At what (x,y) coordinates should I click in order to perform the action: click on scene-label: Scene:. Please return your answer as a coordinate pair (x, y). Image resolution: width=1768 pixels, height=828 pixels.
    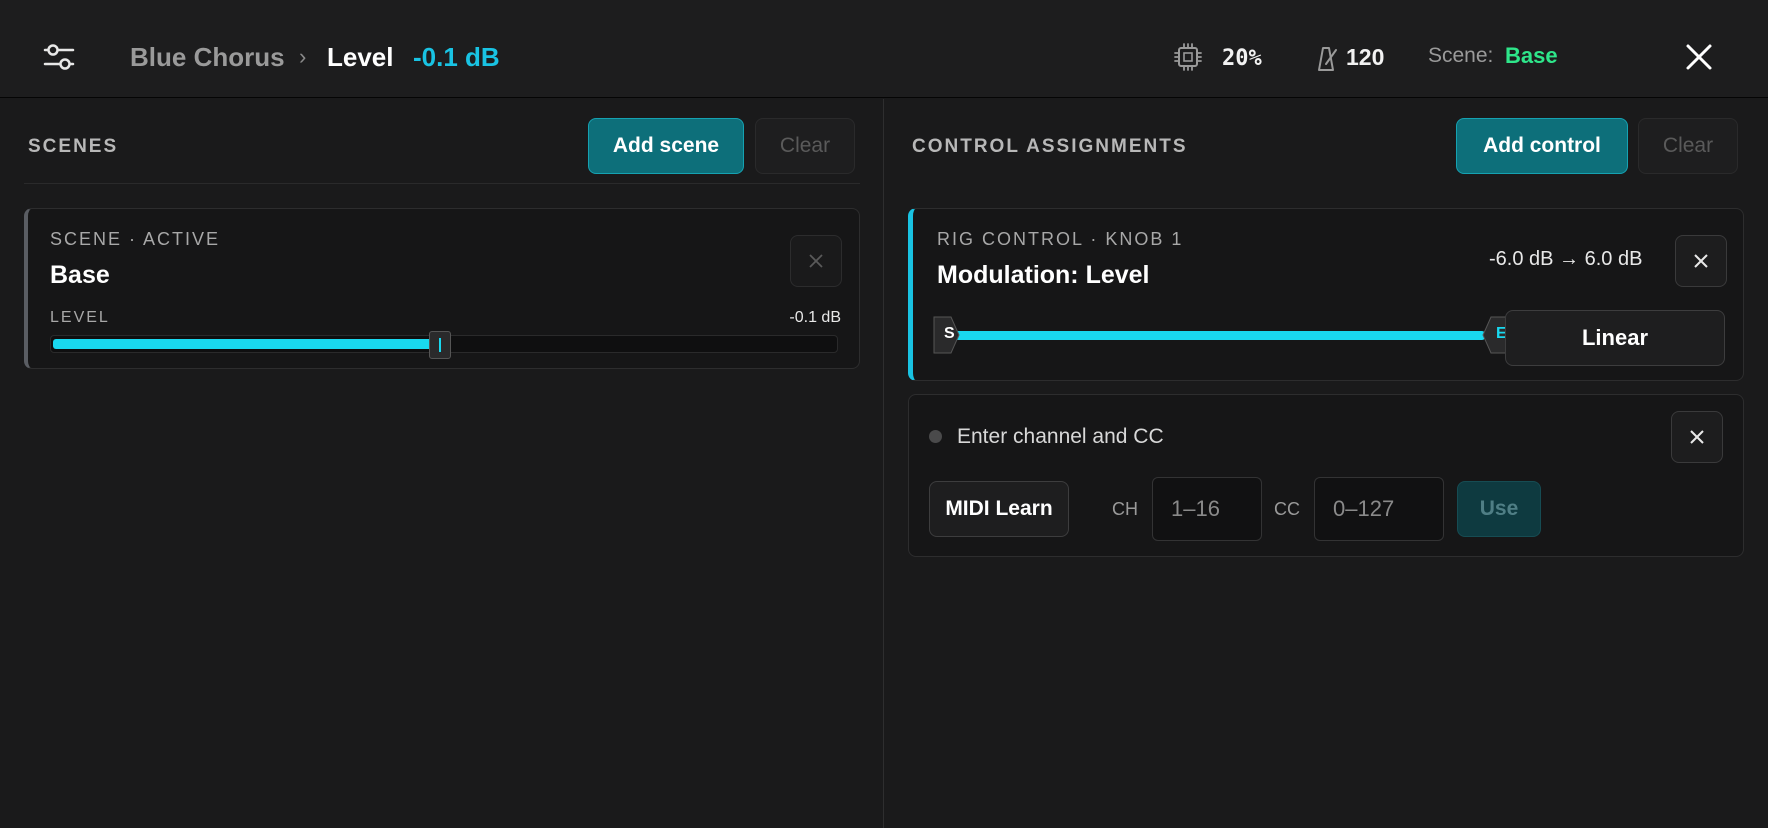
    Looking at the image, I should click on (1461, 55).